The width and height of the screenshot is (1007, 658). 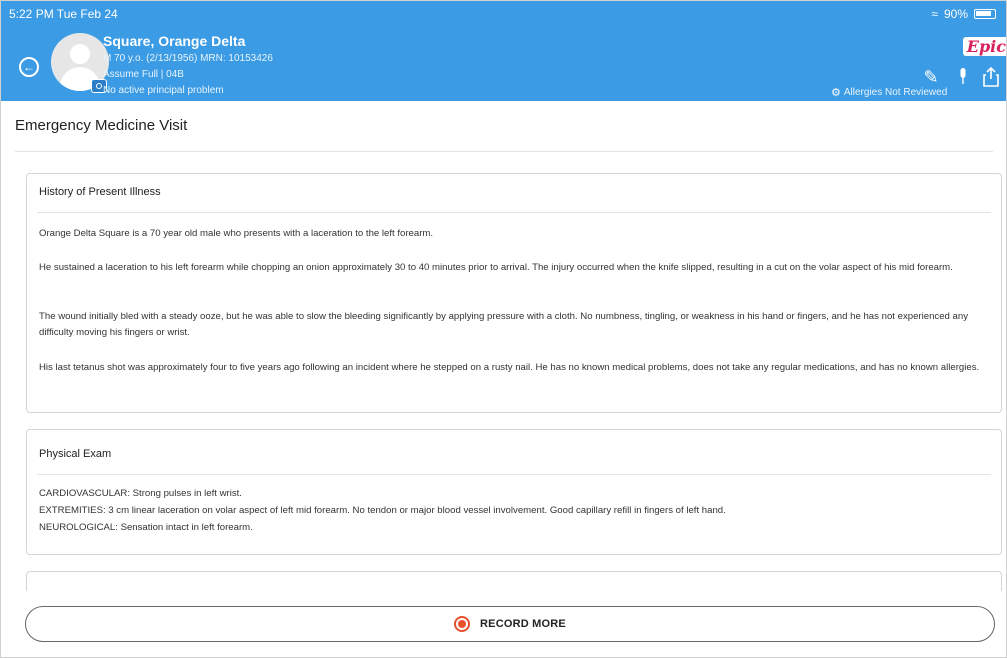 What do you see at coordinates (934, 14) in the screenshot?
I see `wifi-icon: ≈` at bounding box center [934, 14].